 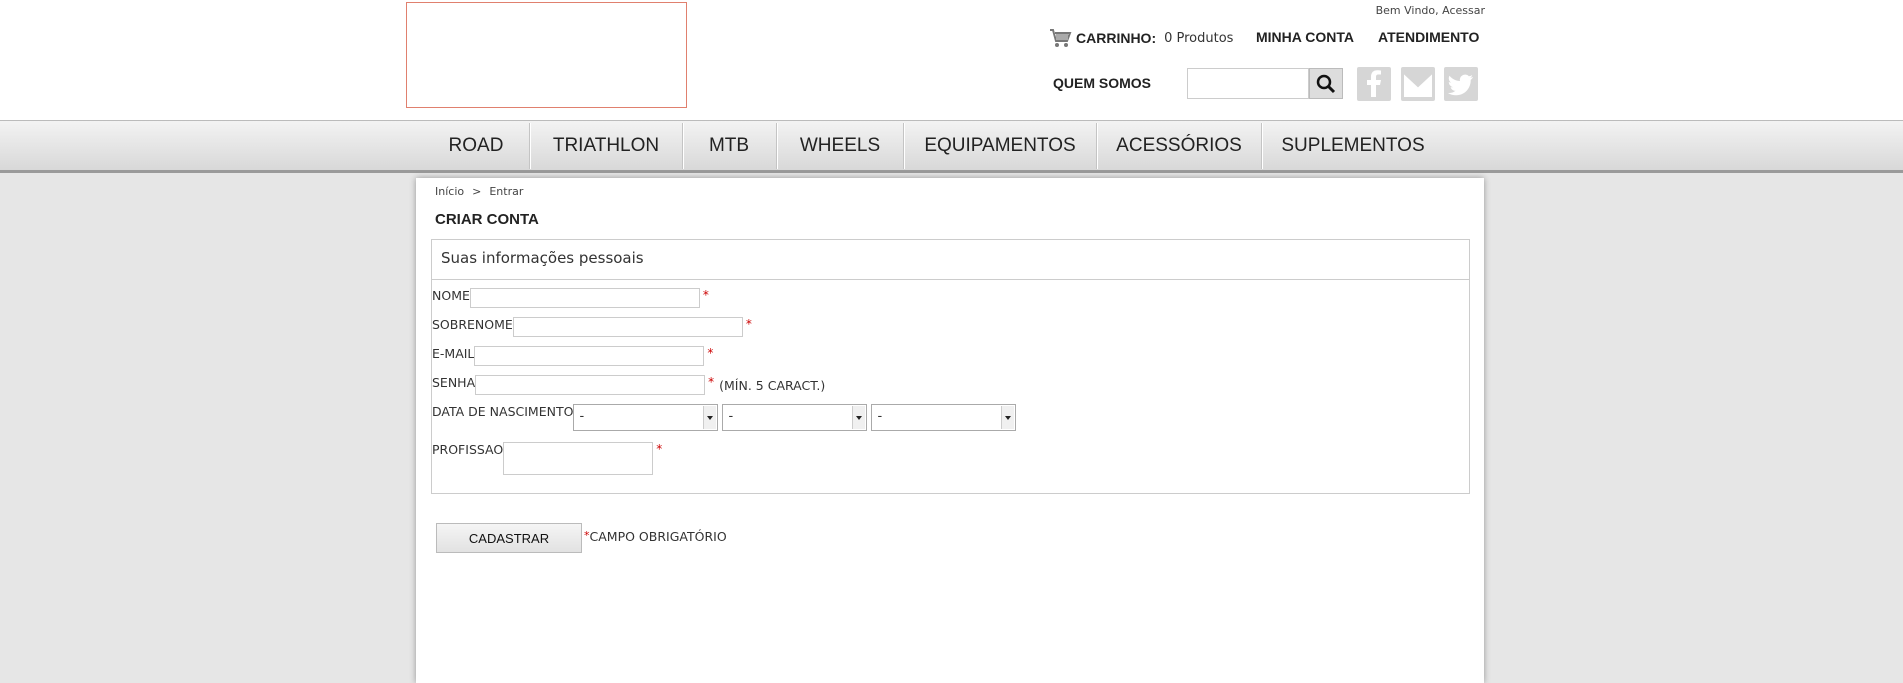 I want to click on welcome-text: Bem Vindo,, so click(x=1407, y=10).